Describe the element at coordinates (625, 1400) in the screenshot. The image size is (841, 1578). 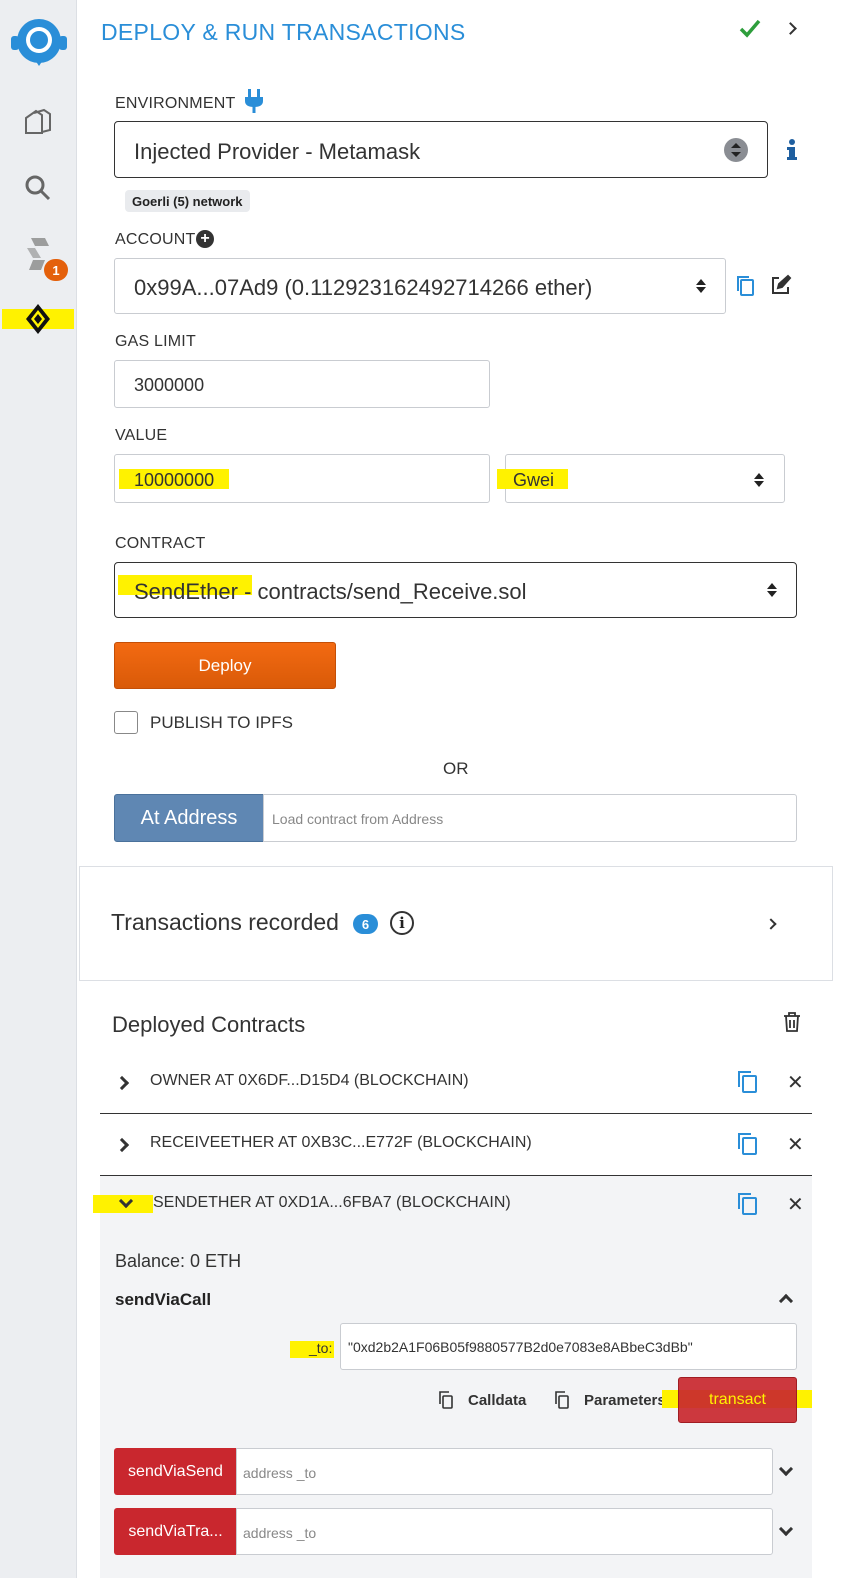
I see `parameters-button: Parameters` at that location.